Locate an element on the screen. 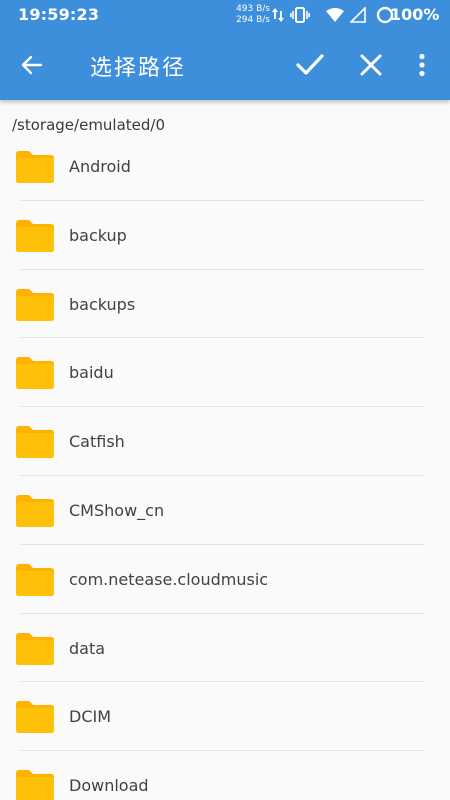 The width and height of the screenshot is (450, 800). folder-item: com.netease.cloudmusic is located at coordinates (225, 579).